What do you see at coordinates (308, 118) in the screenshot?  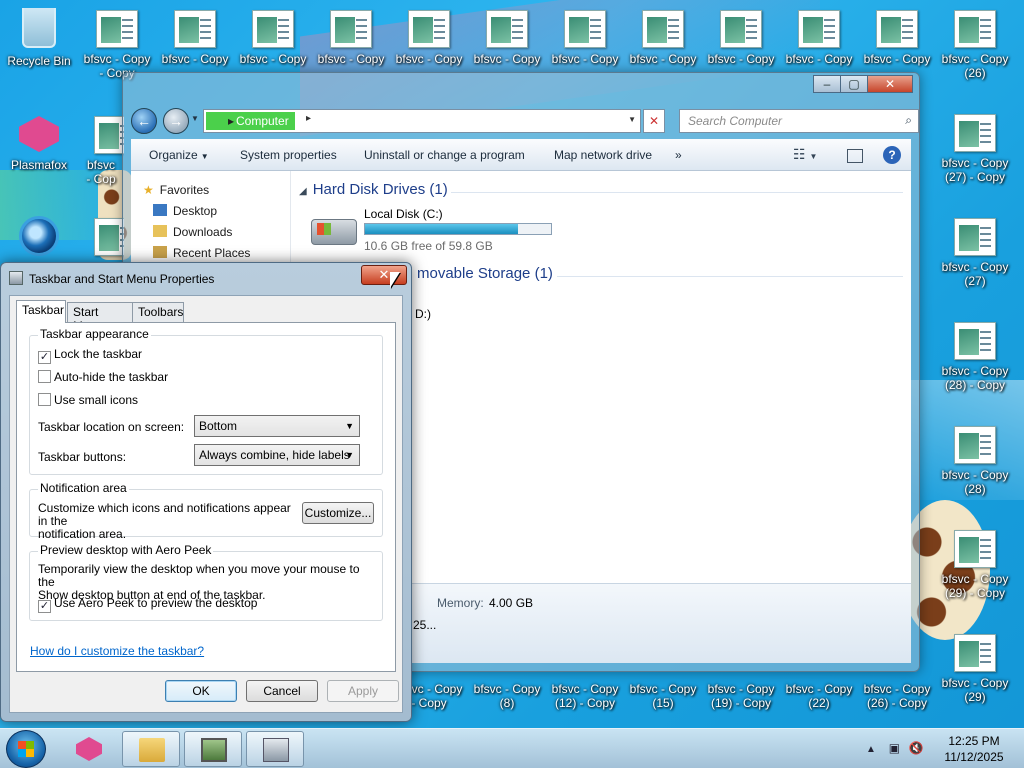 I see `breadcrumb-arrow-icon: ▸` at bounding box center [308, 118].